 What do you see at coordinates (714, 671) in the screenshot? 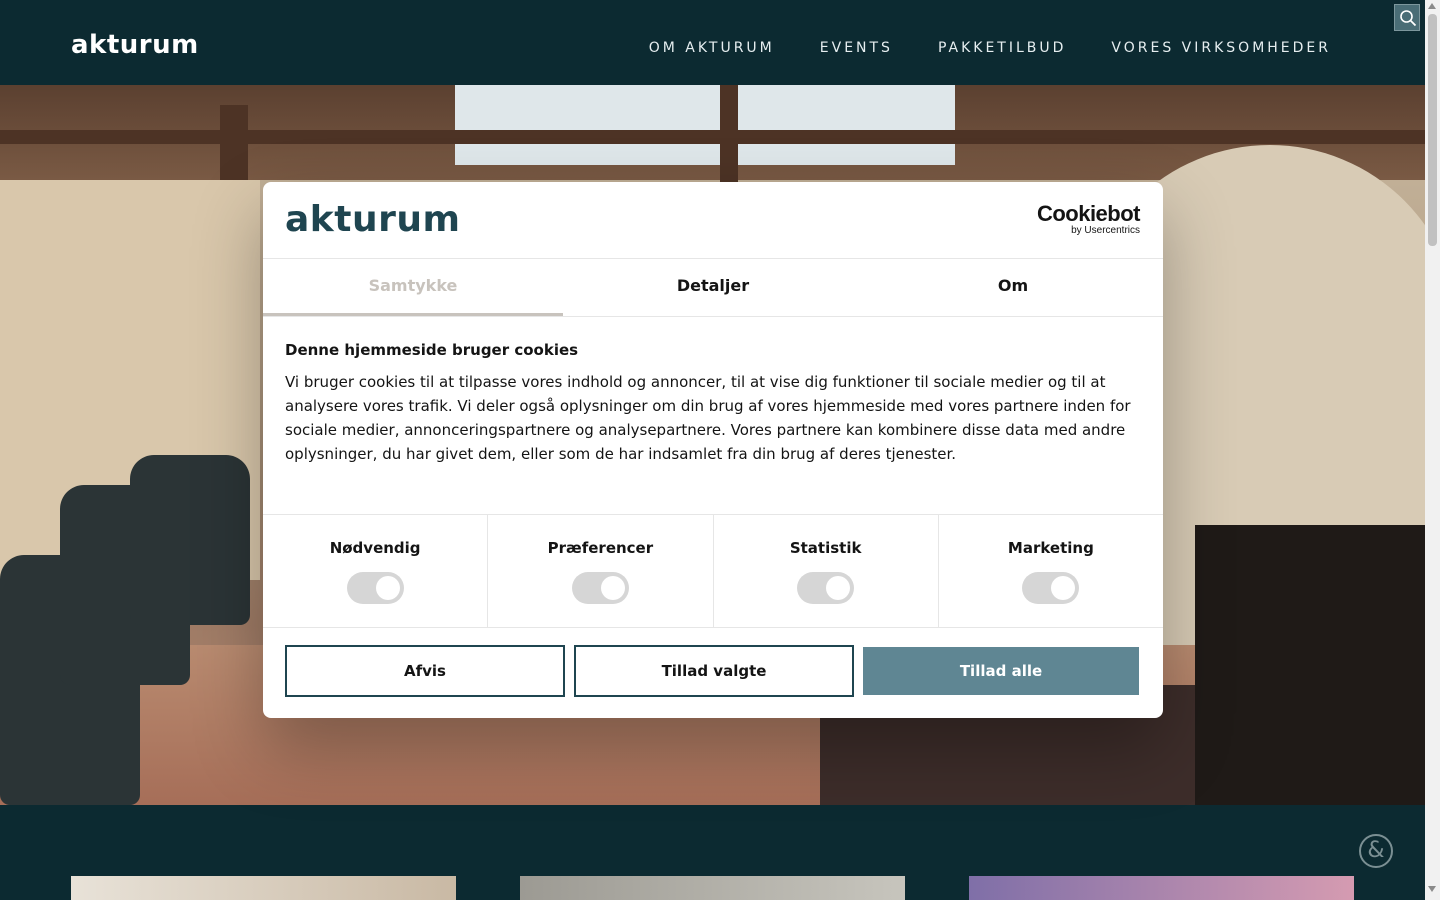
I see `allow-selected-button: Tillad valgte` at bounding box center [714, 671].